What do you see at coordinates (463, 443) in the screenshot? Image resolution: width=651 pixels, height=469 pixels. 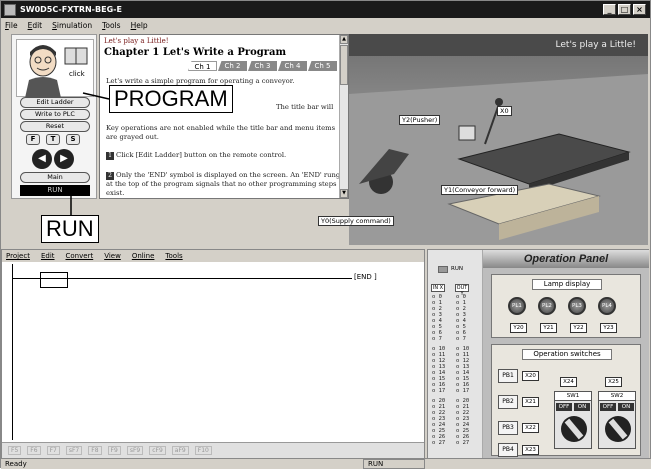 I see `out-y-27: o 27` at bounding box center [463, 443].